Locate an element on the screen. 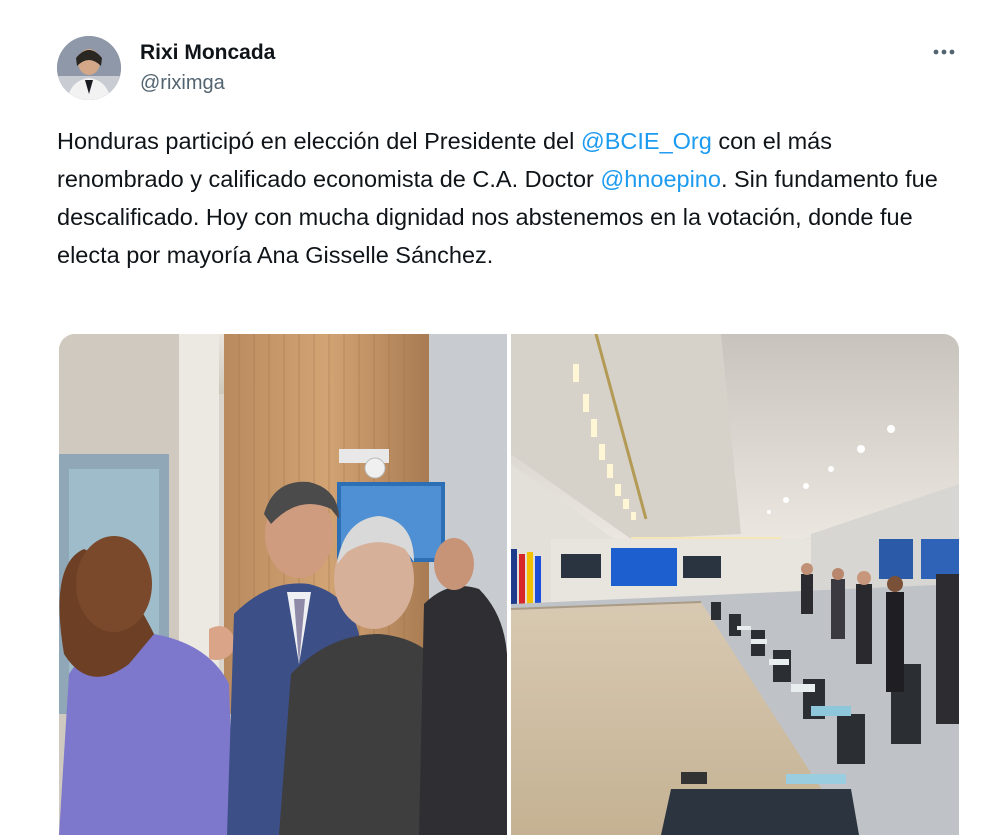 The height and width of the screenshot is (835, 1006). mention-hnoepino: @hnoepino is located at coordinates (660, 179).